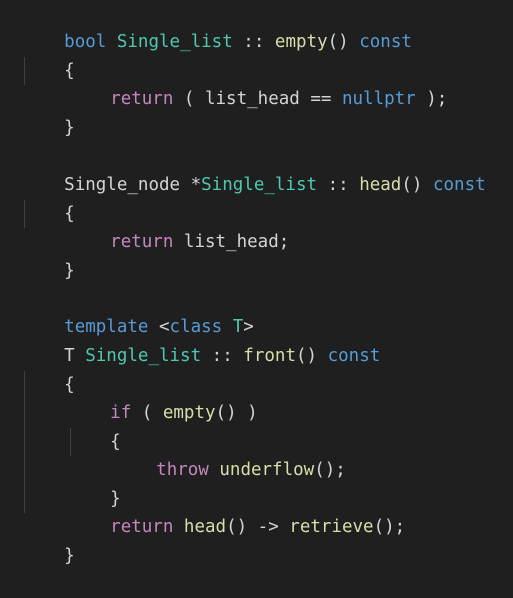 The height and width of the screenshot is (598, 513). Describe the element at coordinates (48, 112) in the screenshot. I see `code-line-4: }` at that location.